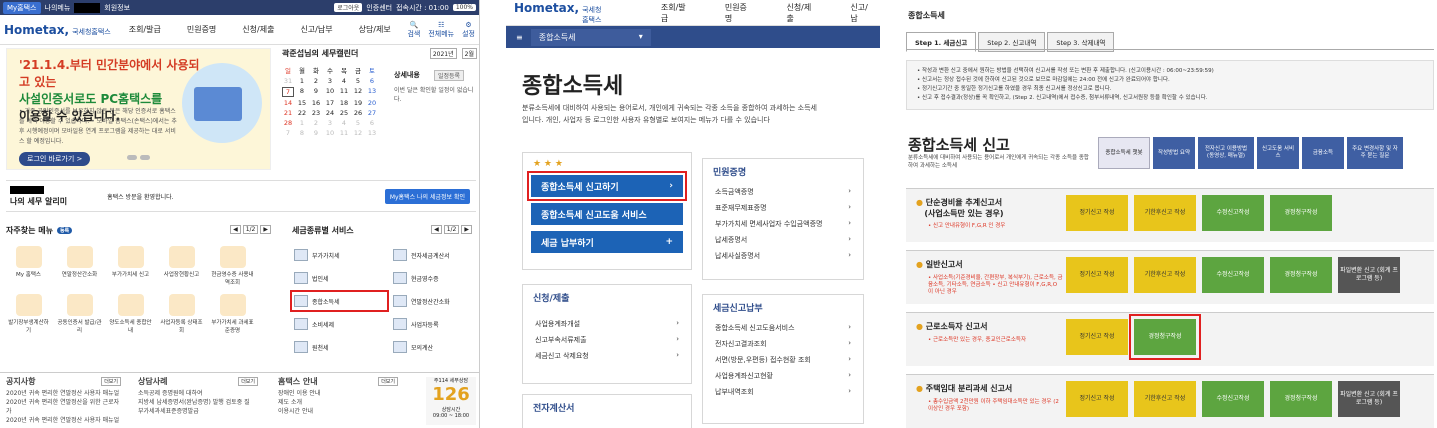 Image resolution: width=1437 pixels, height=428 pixels. I want to click on list-item: 사업용계좌신고현황 ›, so click(783, 376).